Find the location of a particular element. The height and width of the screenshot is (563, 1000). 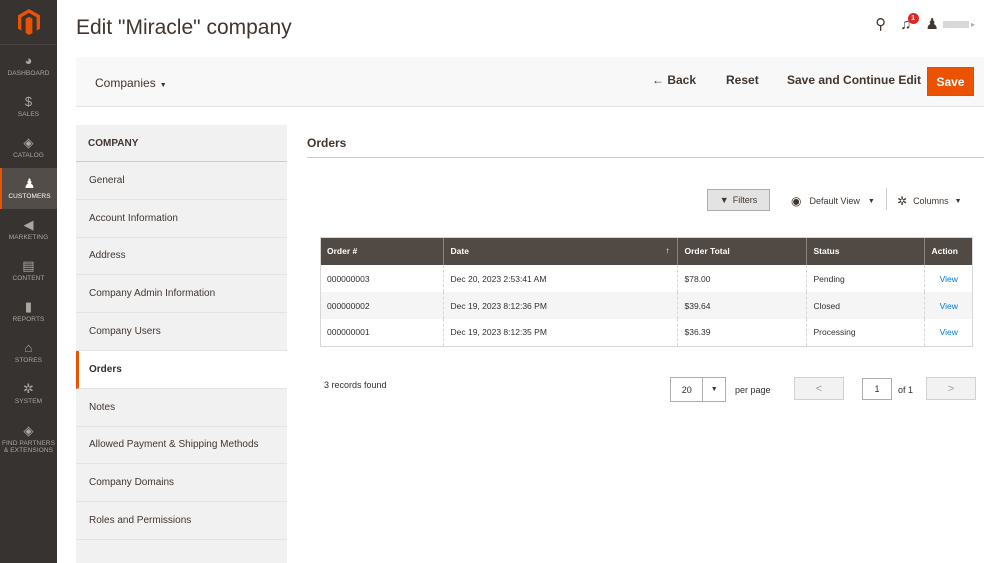

tab-company-domains: Company Domains is located at coordinates (181, 483).